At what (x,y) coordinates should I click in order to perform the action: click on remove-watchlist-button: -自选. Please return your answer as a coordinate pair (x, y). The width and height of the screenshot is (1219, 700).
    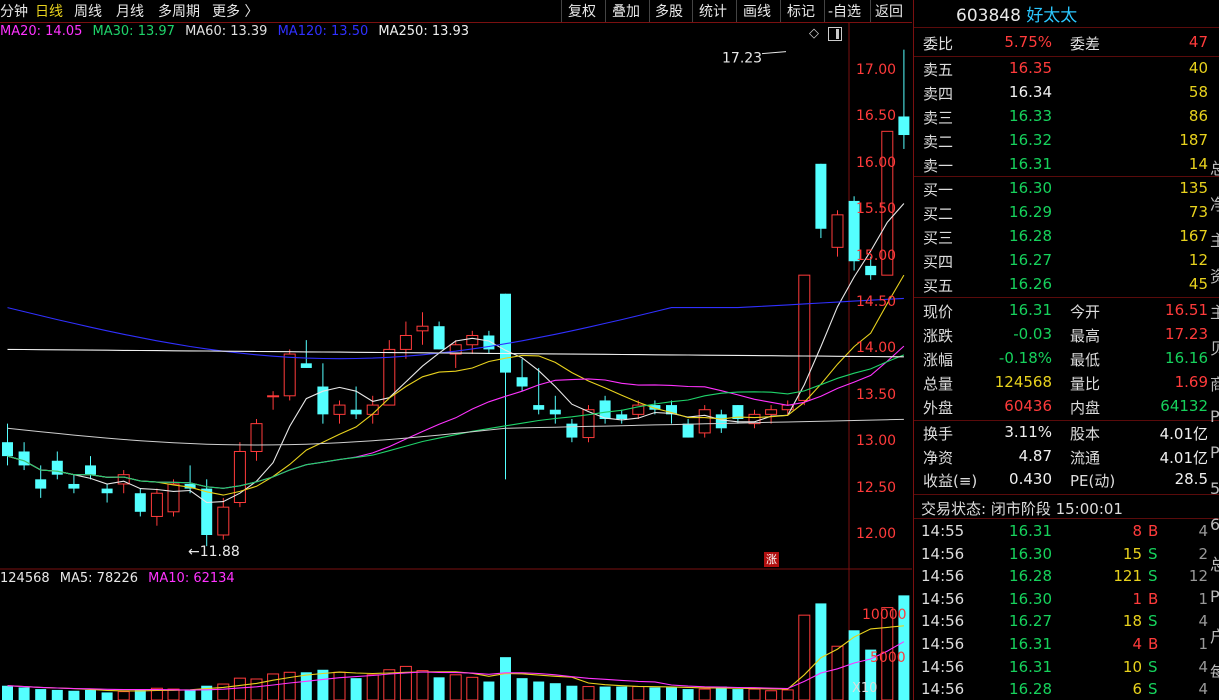
    Looking at the image, I should click on (844, 11).